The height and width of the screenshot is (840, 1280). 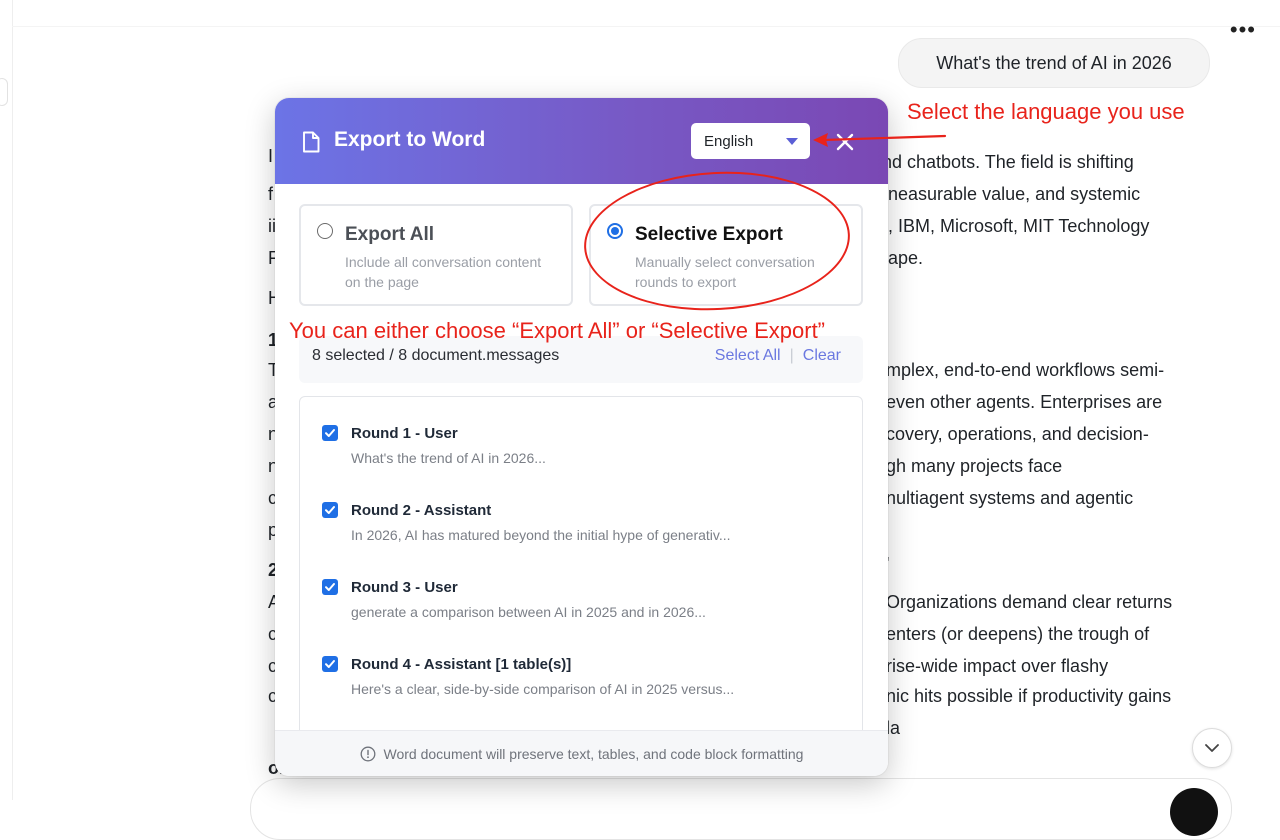 What do you see at coordinates (271, 194) in the screenshot?
I see `text-fragment: f` at bounding box center [271, 194].